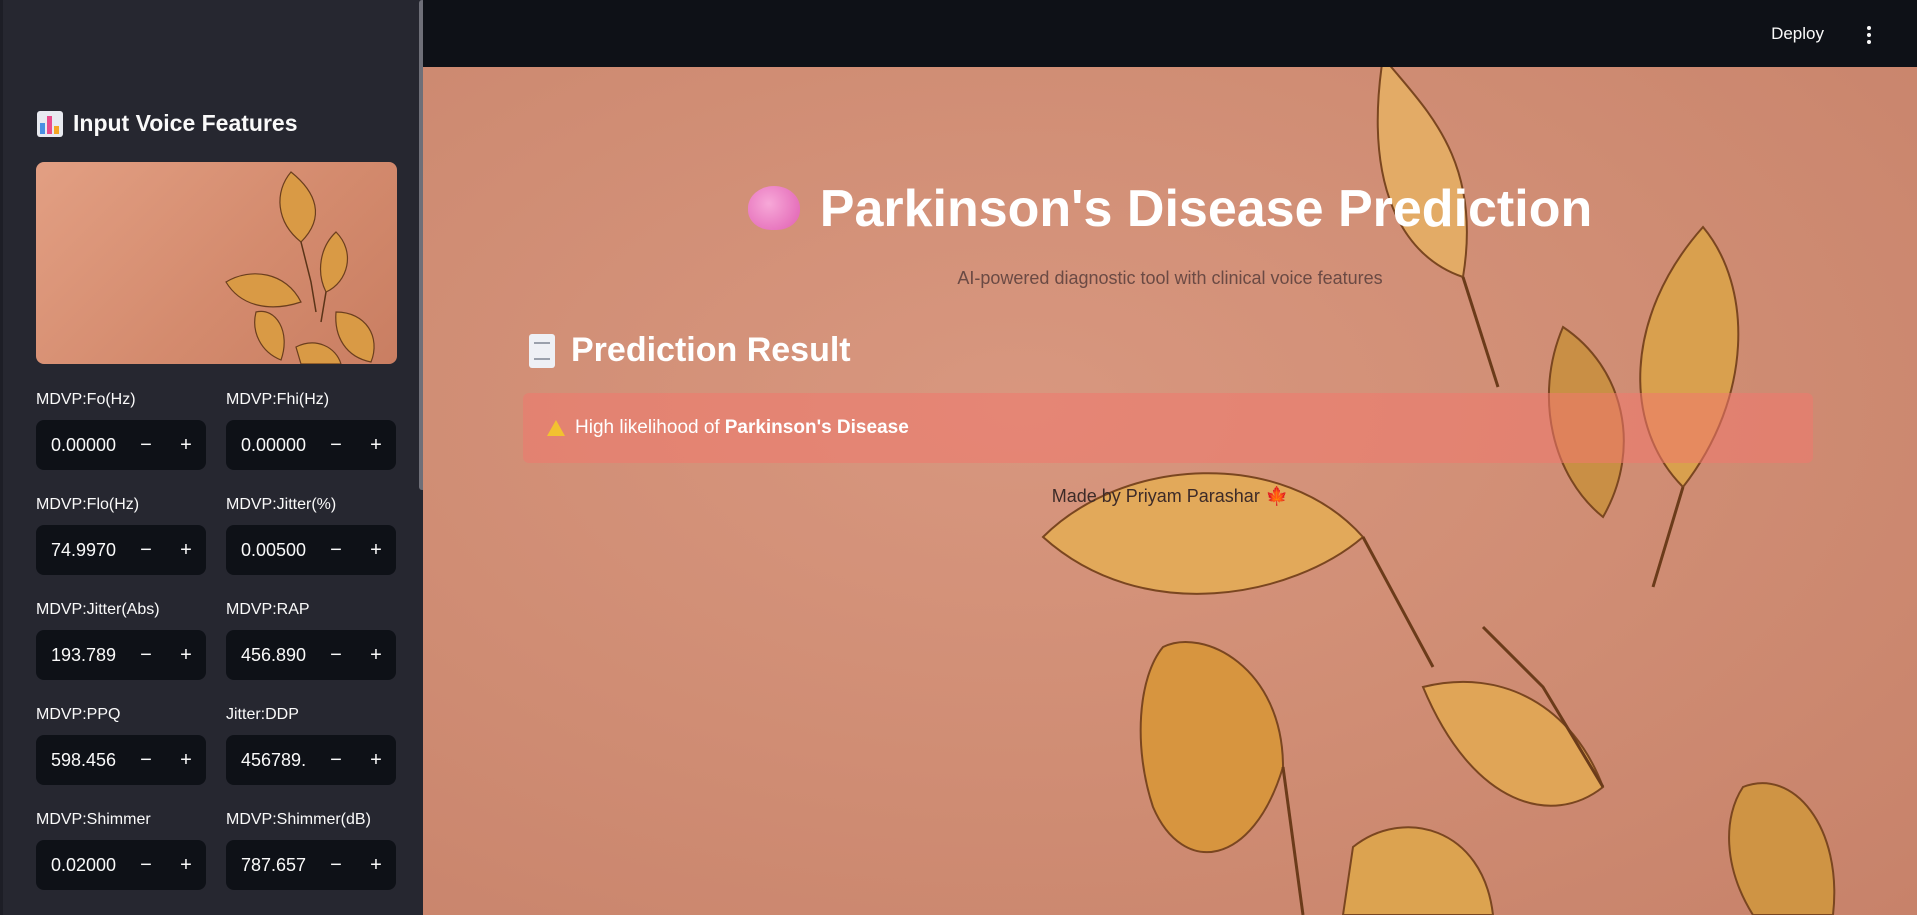  I want to click on field-label-ppq: MDVP:PPQ, so click(78, 714).